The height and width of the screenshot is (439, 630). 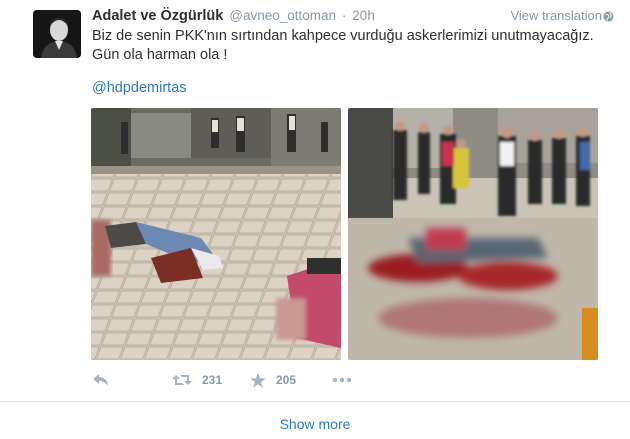 What do you see at coordinates (556, 15) in the screenshot?
I see `view-translation-link: View translation` at bounding box center [556, 15].